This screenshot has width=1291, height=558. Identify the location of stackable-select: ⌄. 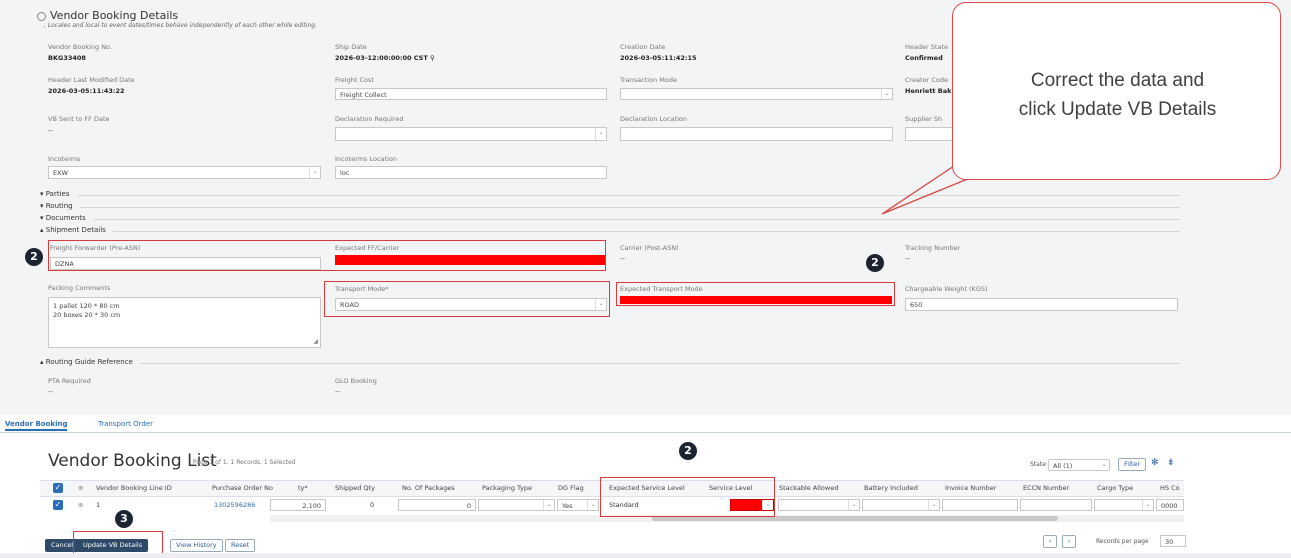
(819, 505).